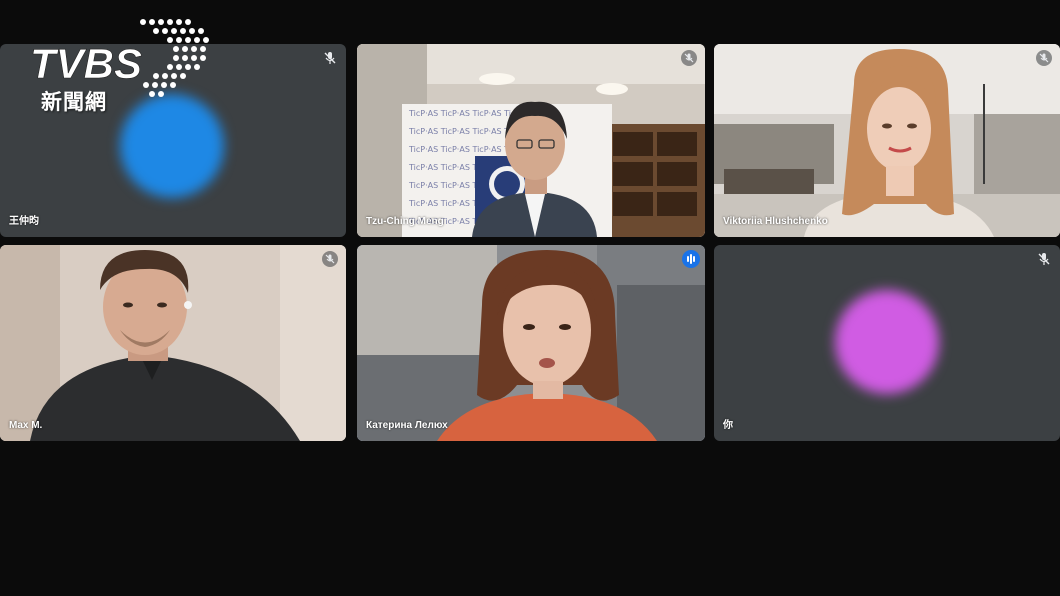 The image size is (1060, 596). What do you see at coordinates (775, 221) in the screenshot?
I see `participant-name: Viktoriia Hlushchenko` at bounding box center [775, 221].